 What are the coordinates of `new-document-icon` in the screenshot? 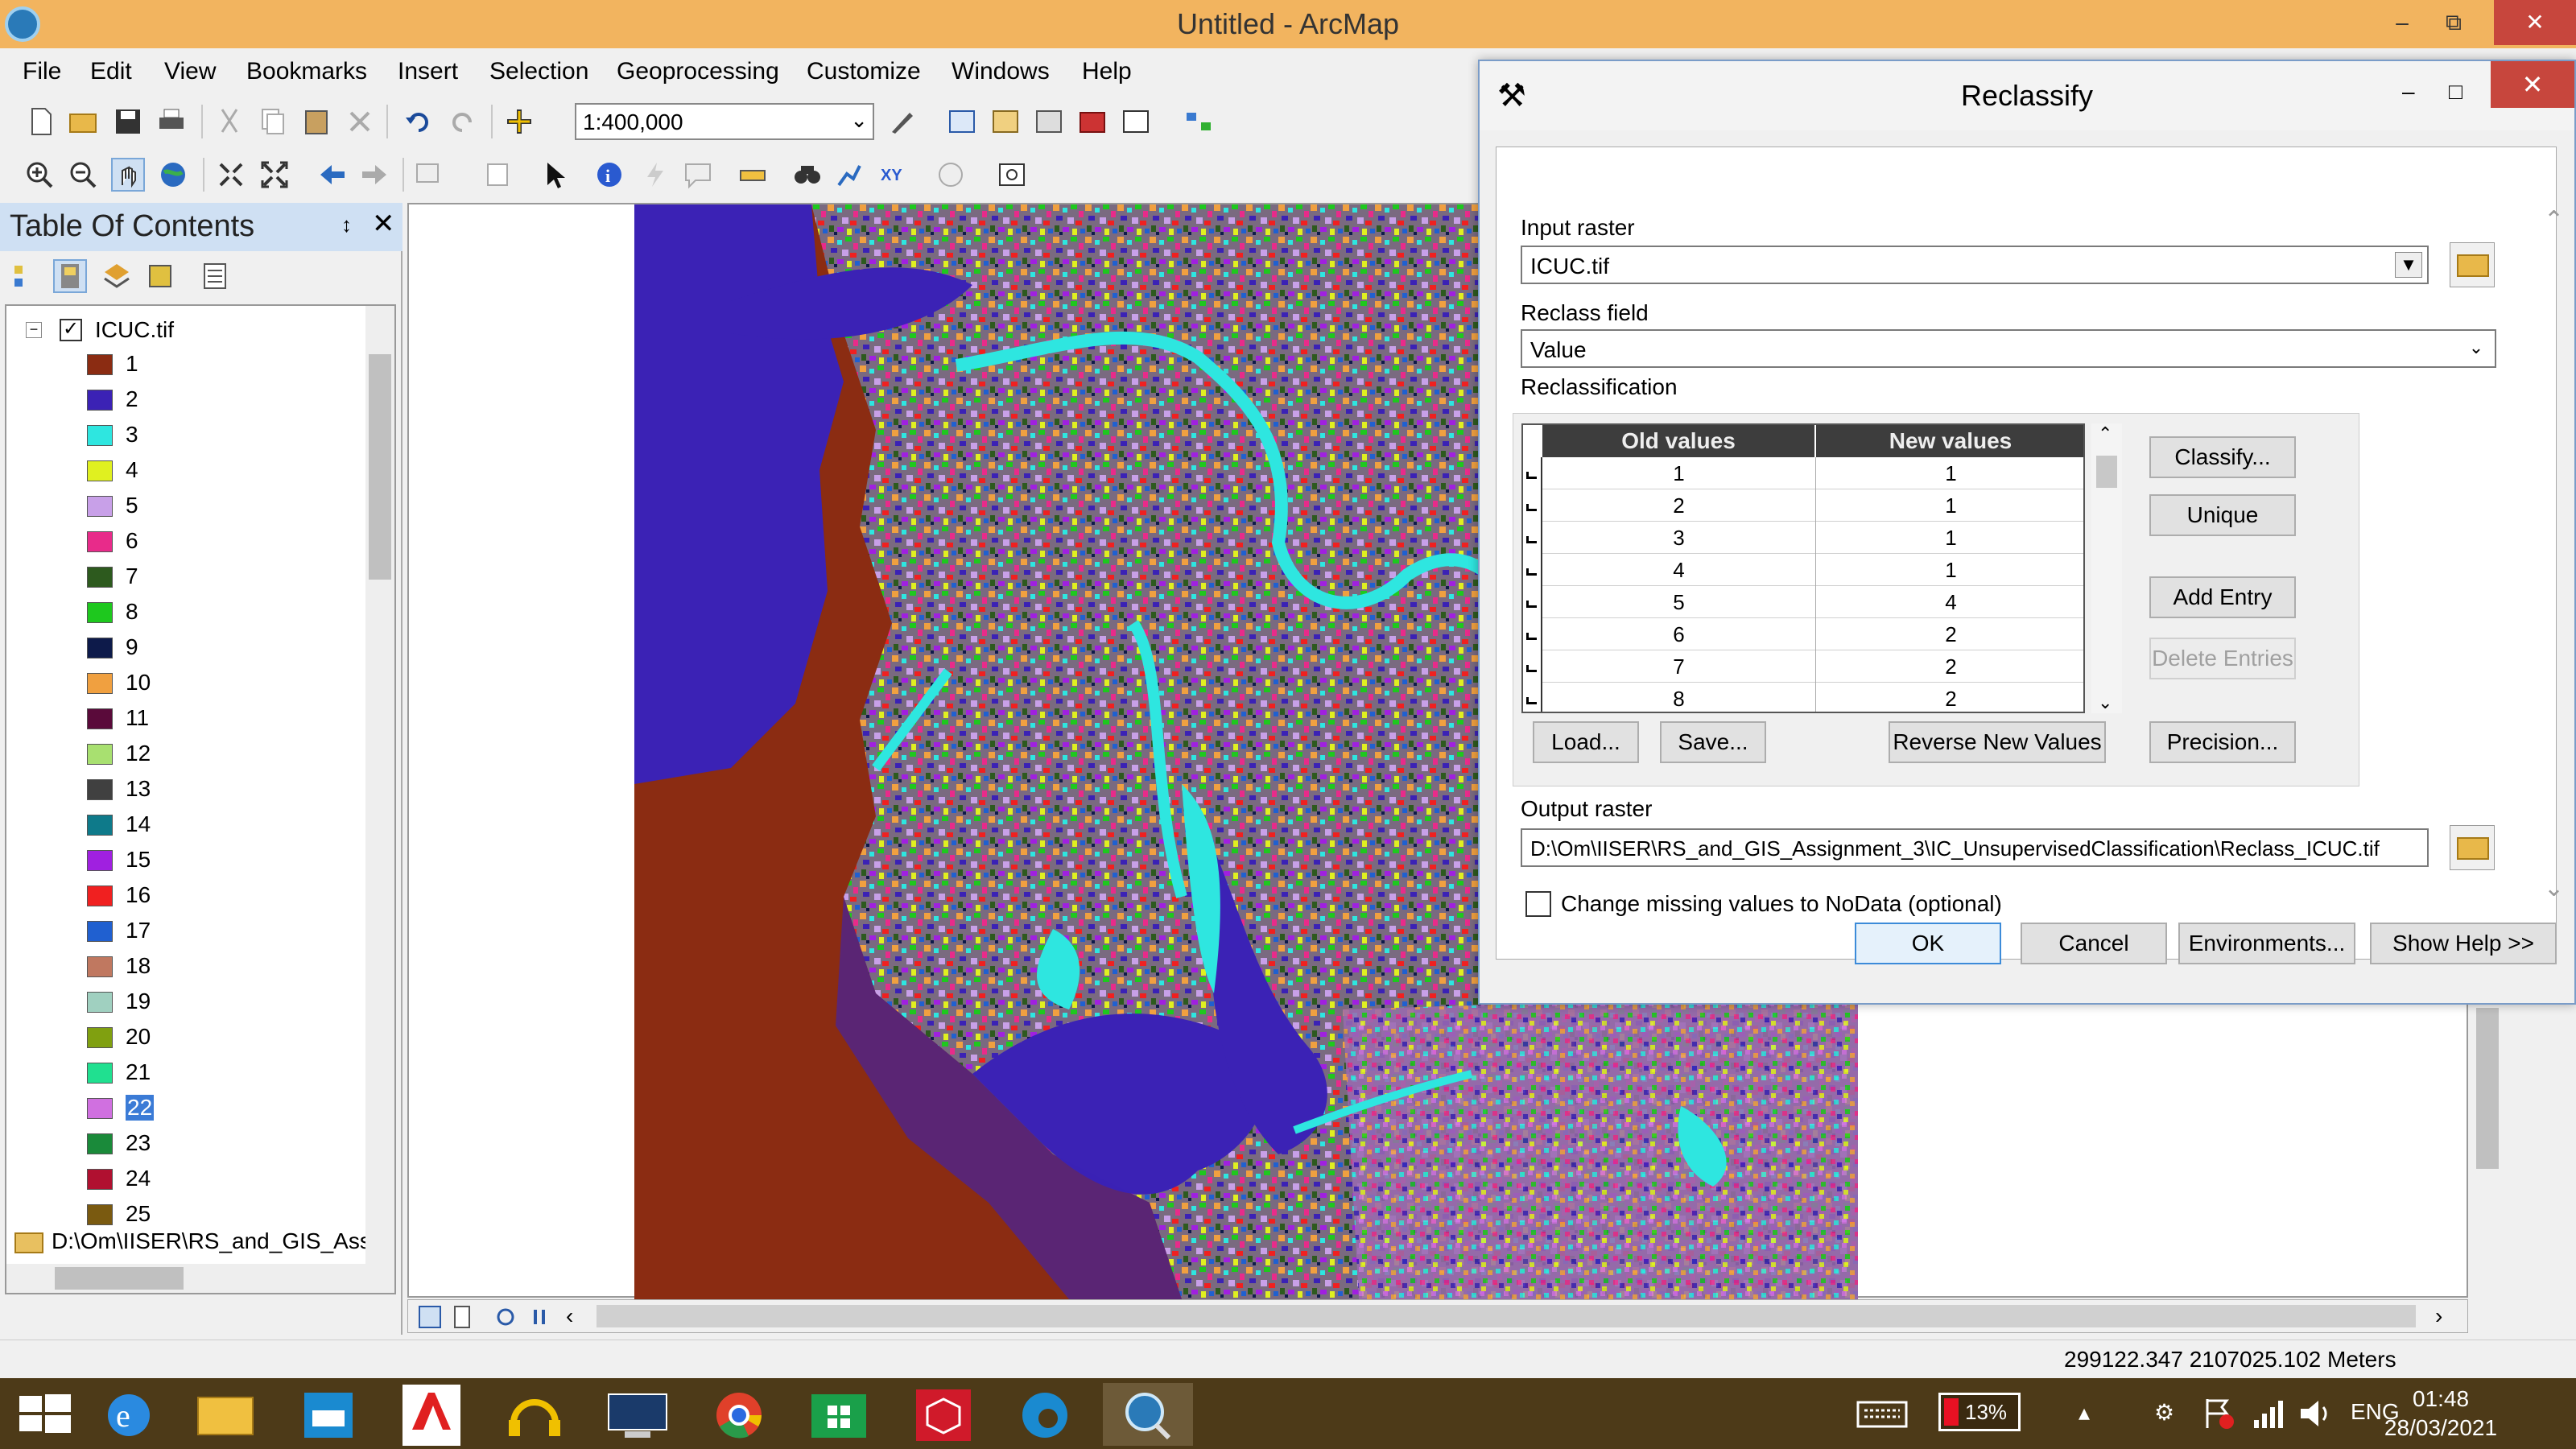 It's located at (41, 121).